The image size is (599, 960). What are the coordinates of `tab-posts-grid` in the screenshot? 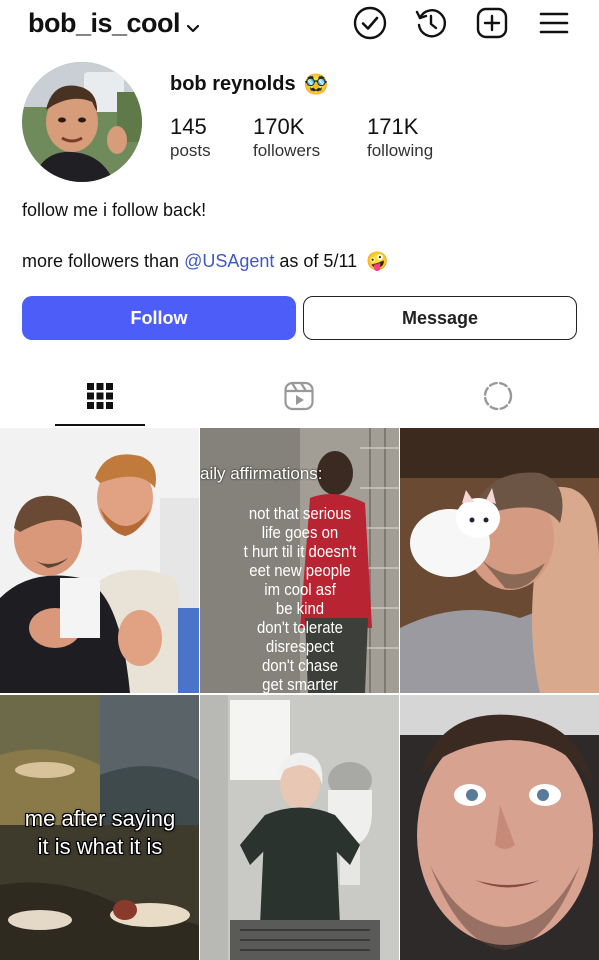 It's located at (100, 400).